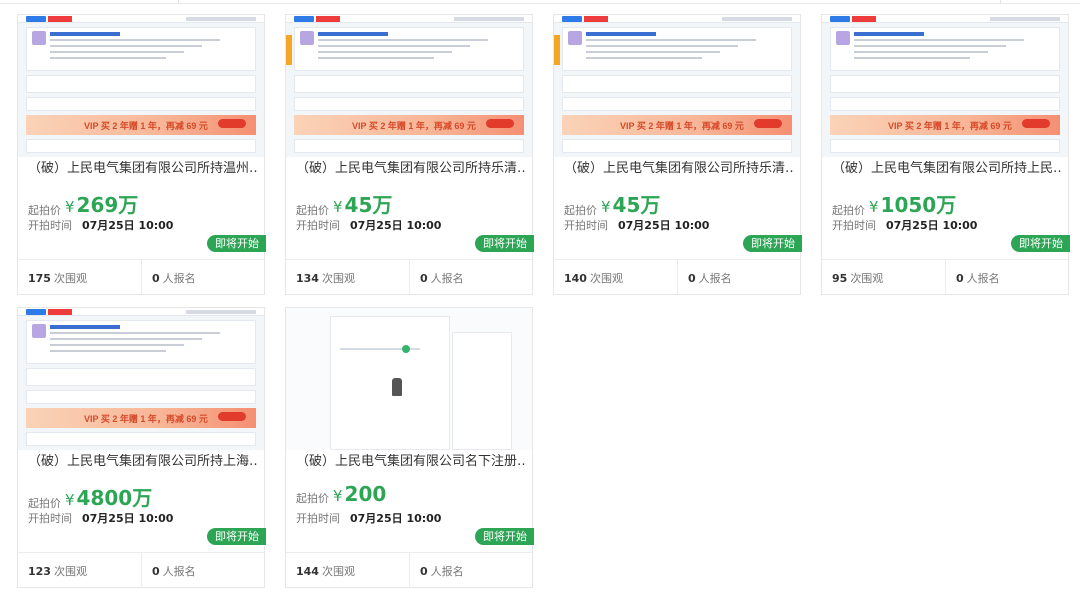 The width and height of the screenshot is (1080, 599). Describe the element at coordinates (858, 278) in the screenshot. I see `view-count: 95 次围观` at that location.